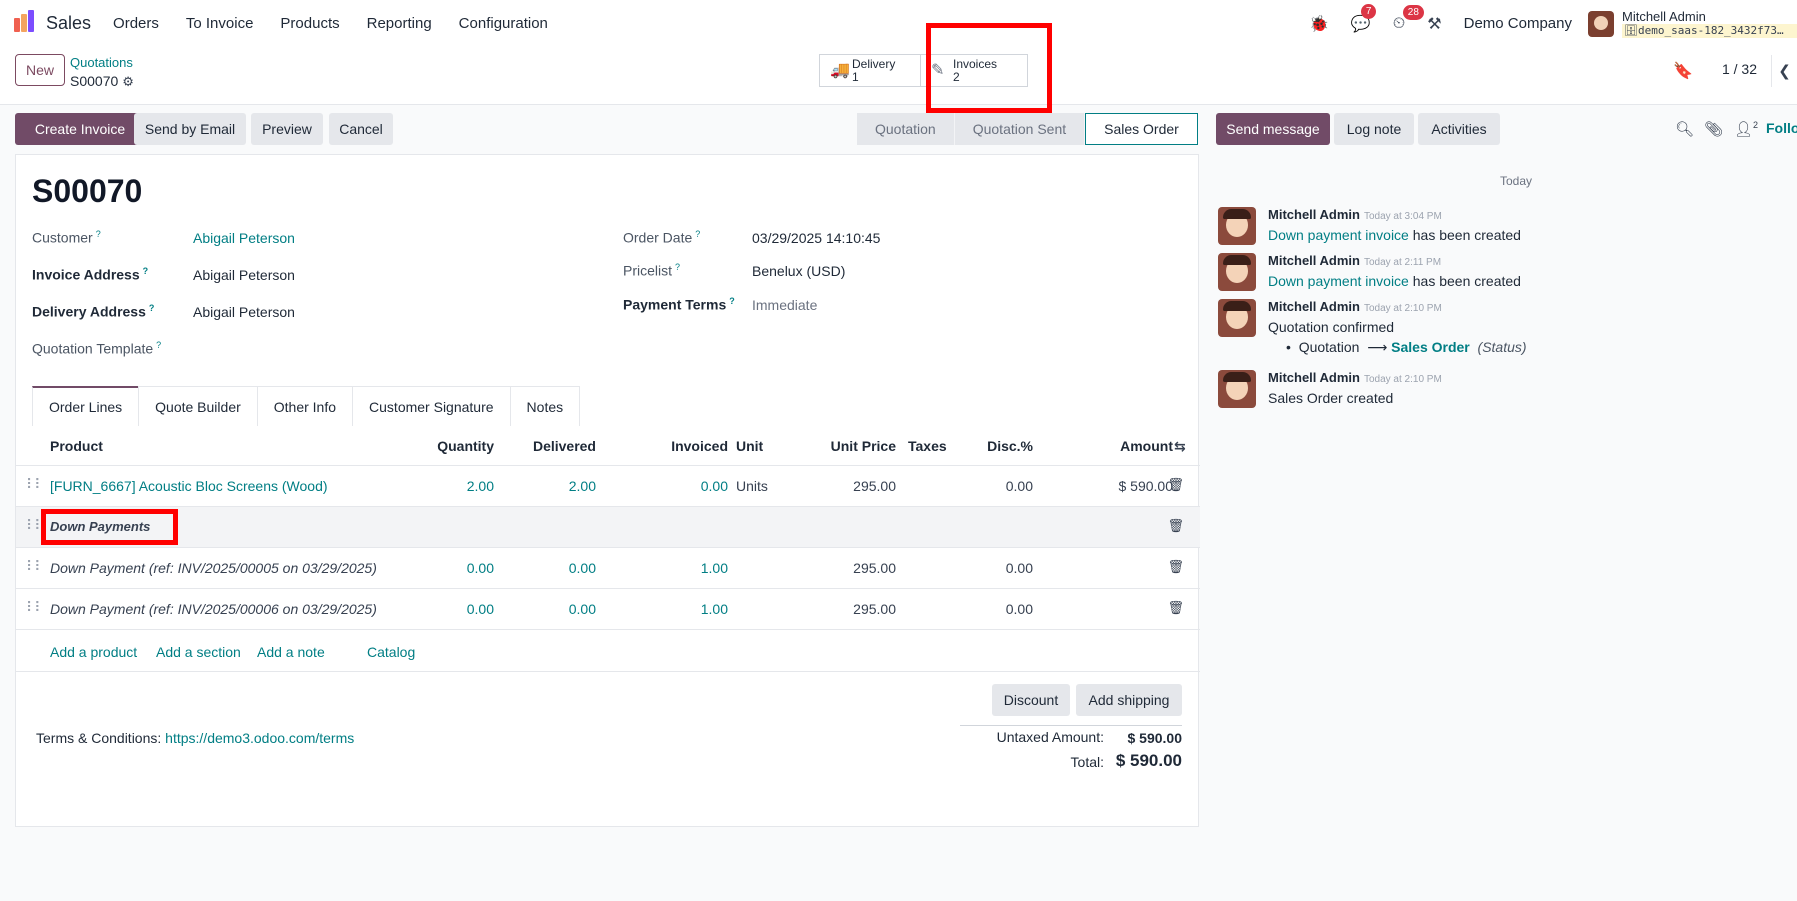 The width and height of the screenshot is (1797, 901). Describe the element at coordinates (551, 446) in the screenshot. I see `col-delivered: Delivered` at that location.